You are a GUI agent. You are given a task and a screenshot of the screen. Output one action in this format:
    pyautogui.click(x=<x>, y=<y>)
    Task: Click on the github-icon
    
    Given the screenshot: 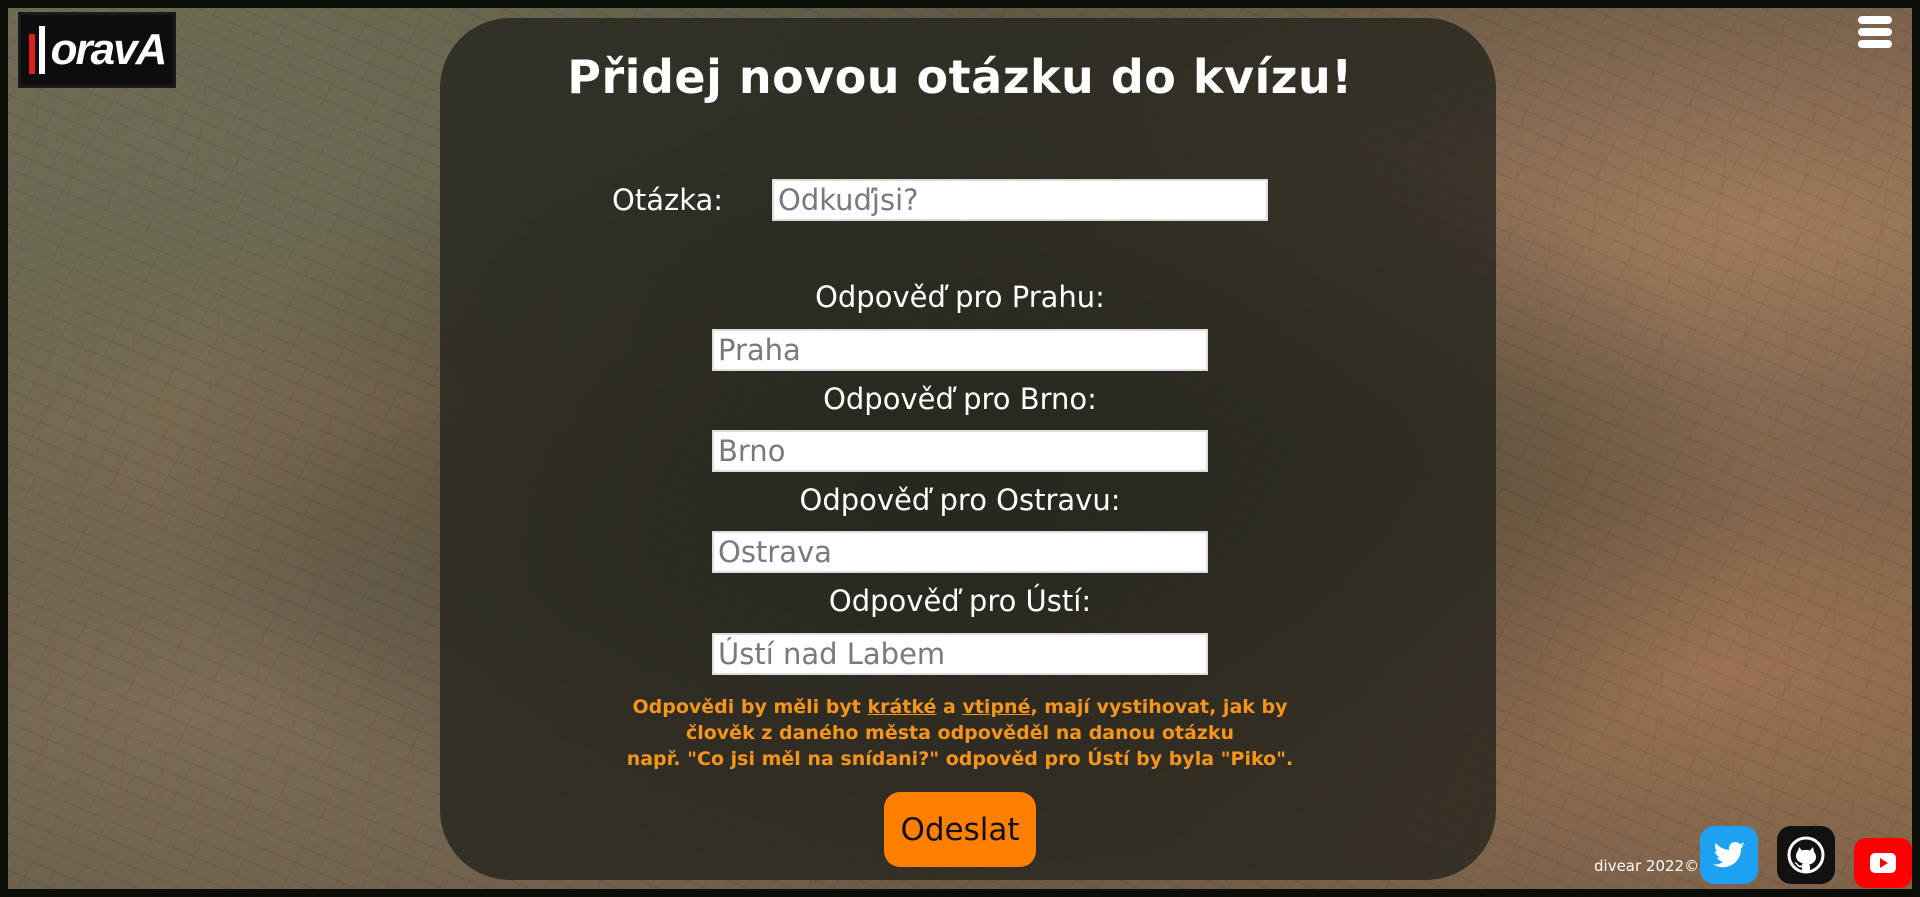 What is the action you would take?
    pyautogui.click(x=1806, y=855)
    